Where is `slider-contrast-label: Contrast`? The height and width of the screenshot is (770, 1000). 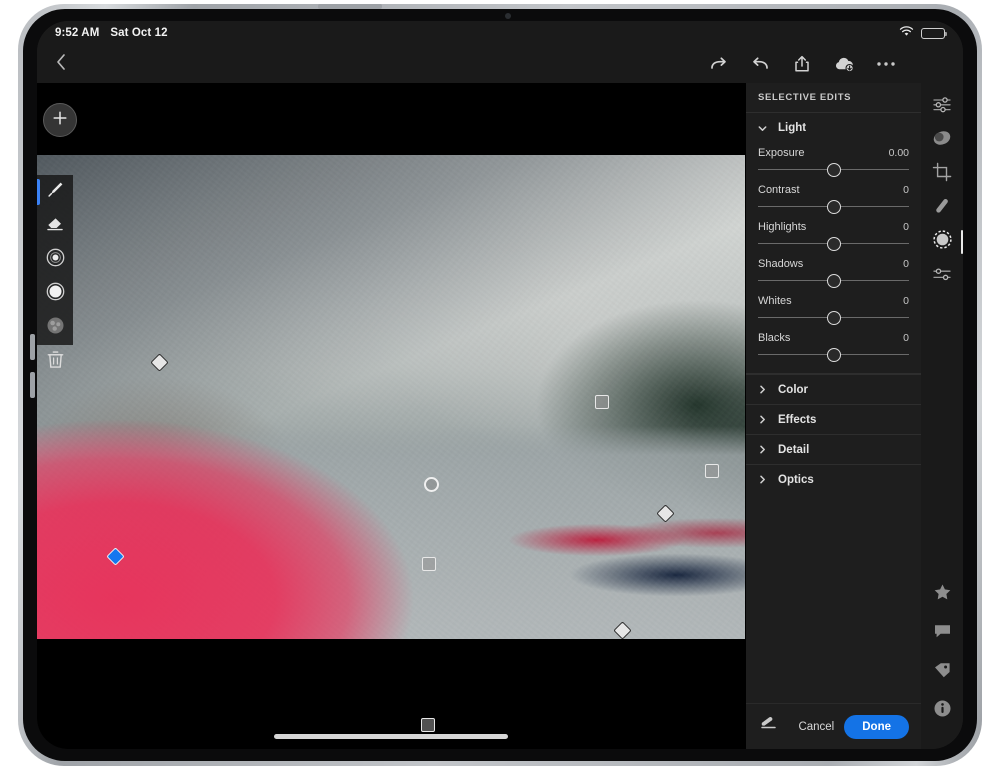
slider-contrast-label: Contrast is located at coordinates (779, 190).